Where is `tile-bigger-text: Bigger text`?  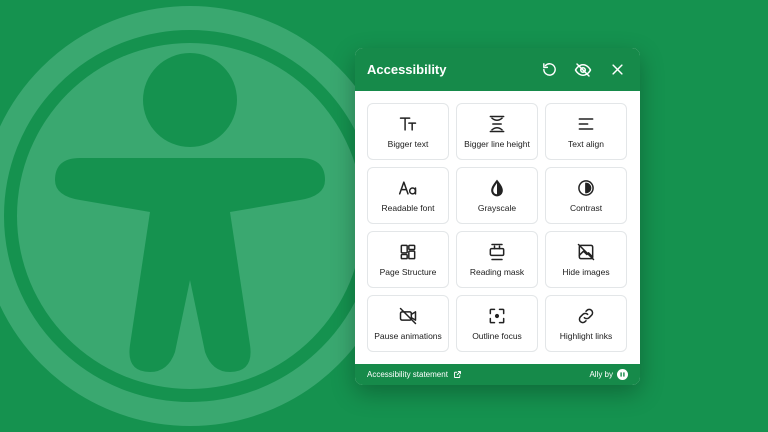 tile-bigger-text: Bigger text is located at coordinates (408, 131).